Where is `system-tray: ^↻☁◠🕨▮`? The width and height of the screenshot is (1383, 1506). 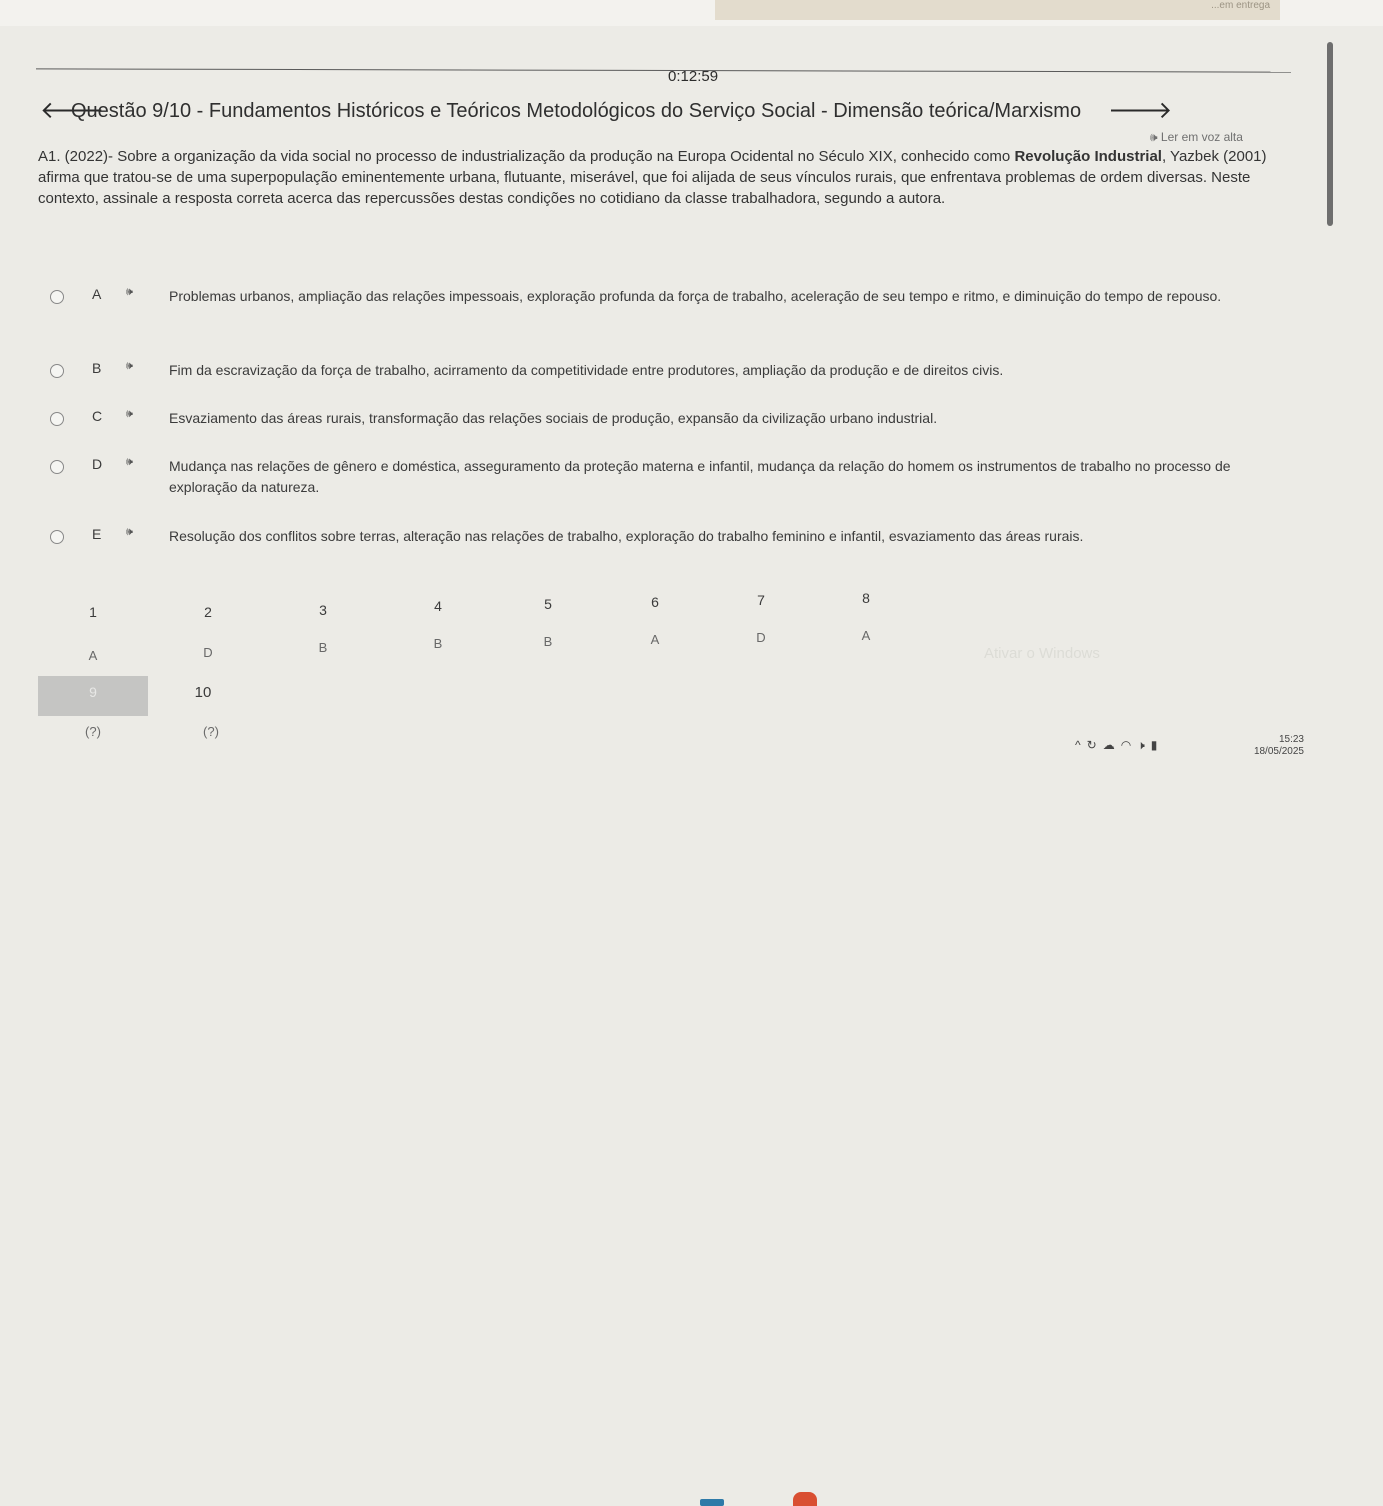
system-tray: ^↻☁◠🕨▮ is located at coordinates (1119, 745).